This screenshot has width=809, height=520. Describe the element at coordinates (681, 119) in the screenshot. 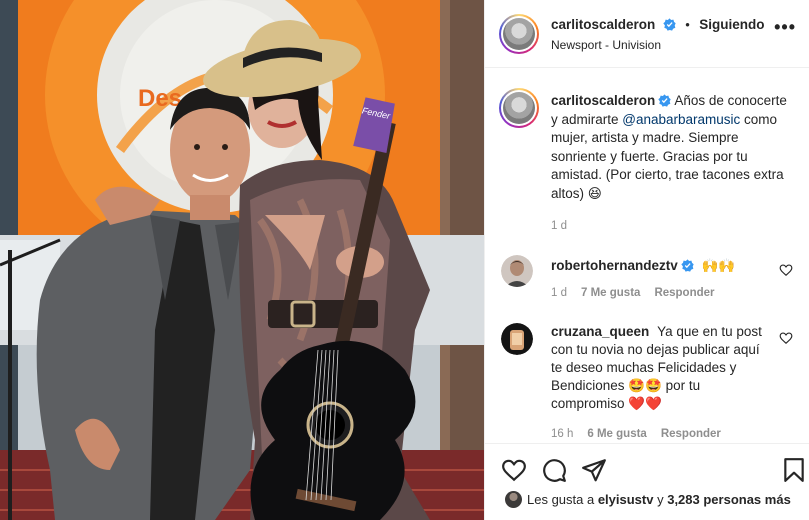

I see `caption-mention-link: @anabarbaramusic` at that location.